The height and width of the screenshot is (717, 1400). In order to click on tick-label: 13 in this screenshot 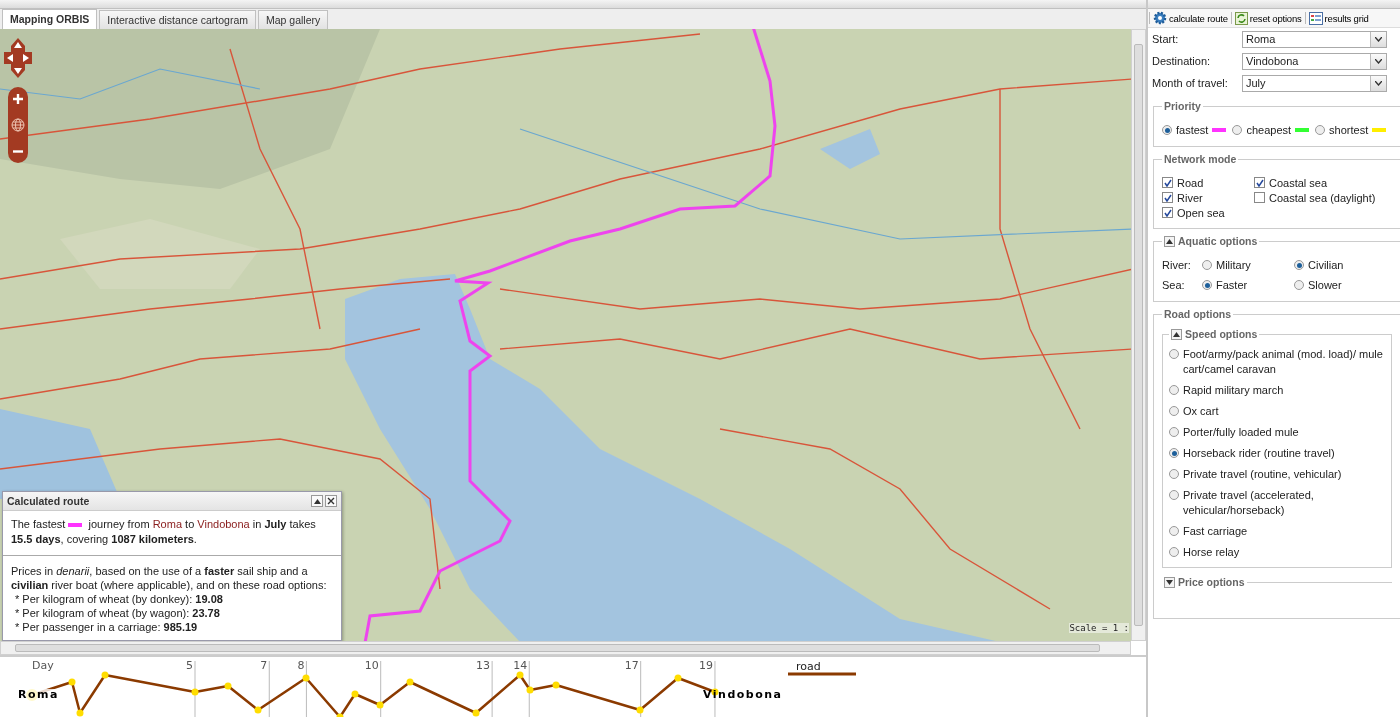, I will do `click(484, 666)`.